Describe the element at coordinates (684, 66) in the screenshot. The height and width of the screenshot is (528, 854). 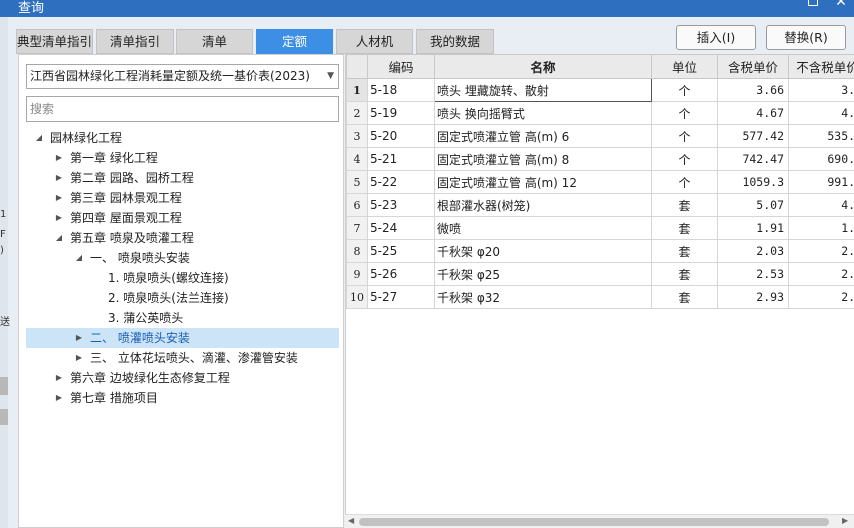
I see `unit-header: 单位` at that location.